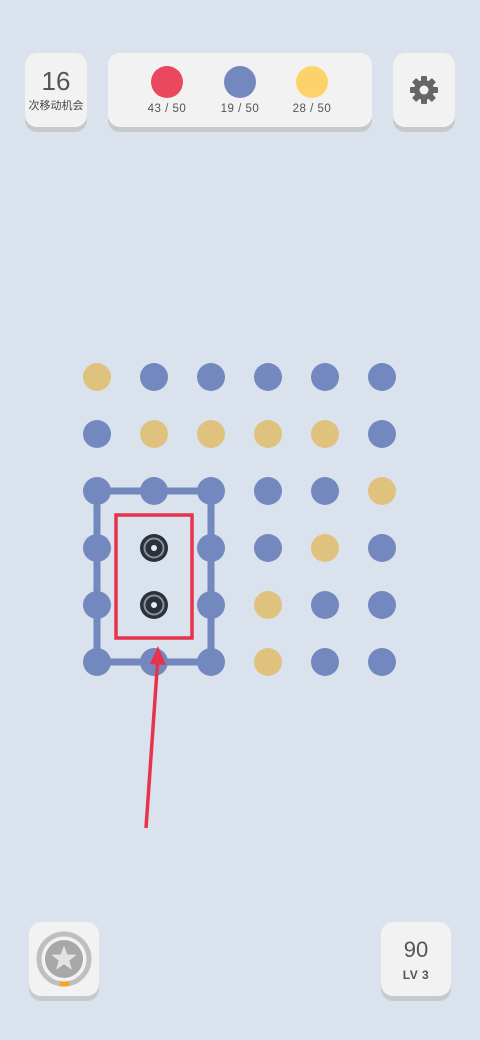 The width and height of the screenshot is (480, 1040). I want to click on pointer-arrow, so click(152, 742).